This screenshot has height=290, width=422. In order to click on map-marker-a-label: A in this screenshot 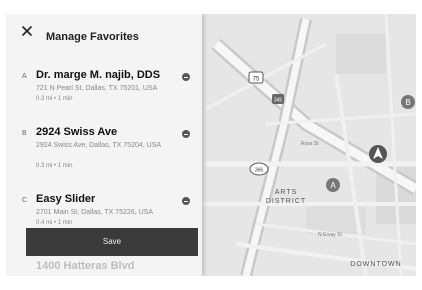, I will do `click(333, 185)`.